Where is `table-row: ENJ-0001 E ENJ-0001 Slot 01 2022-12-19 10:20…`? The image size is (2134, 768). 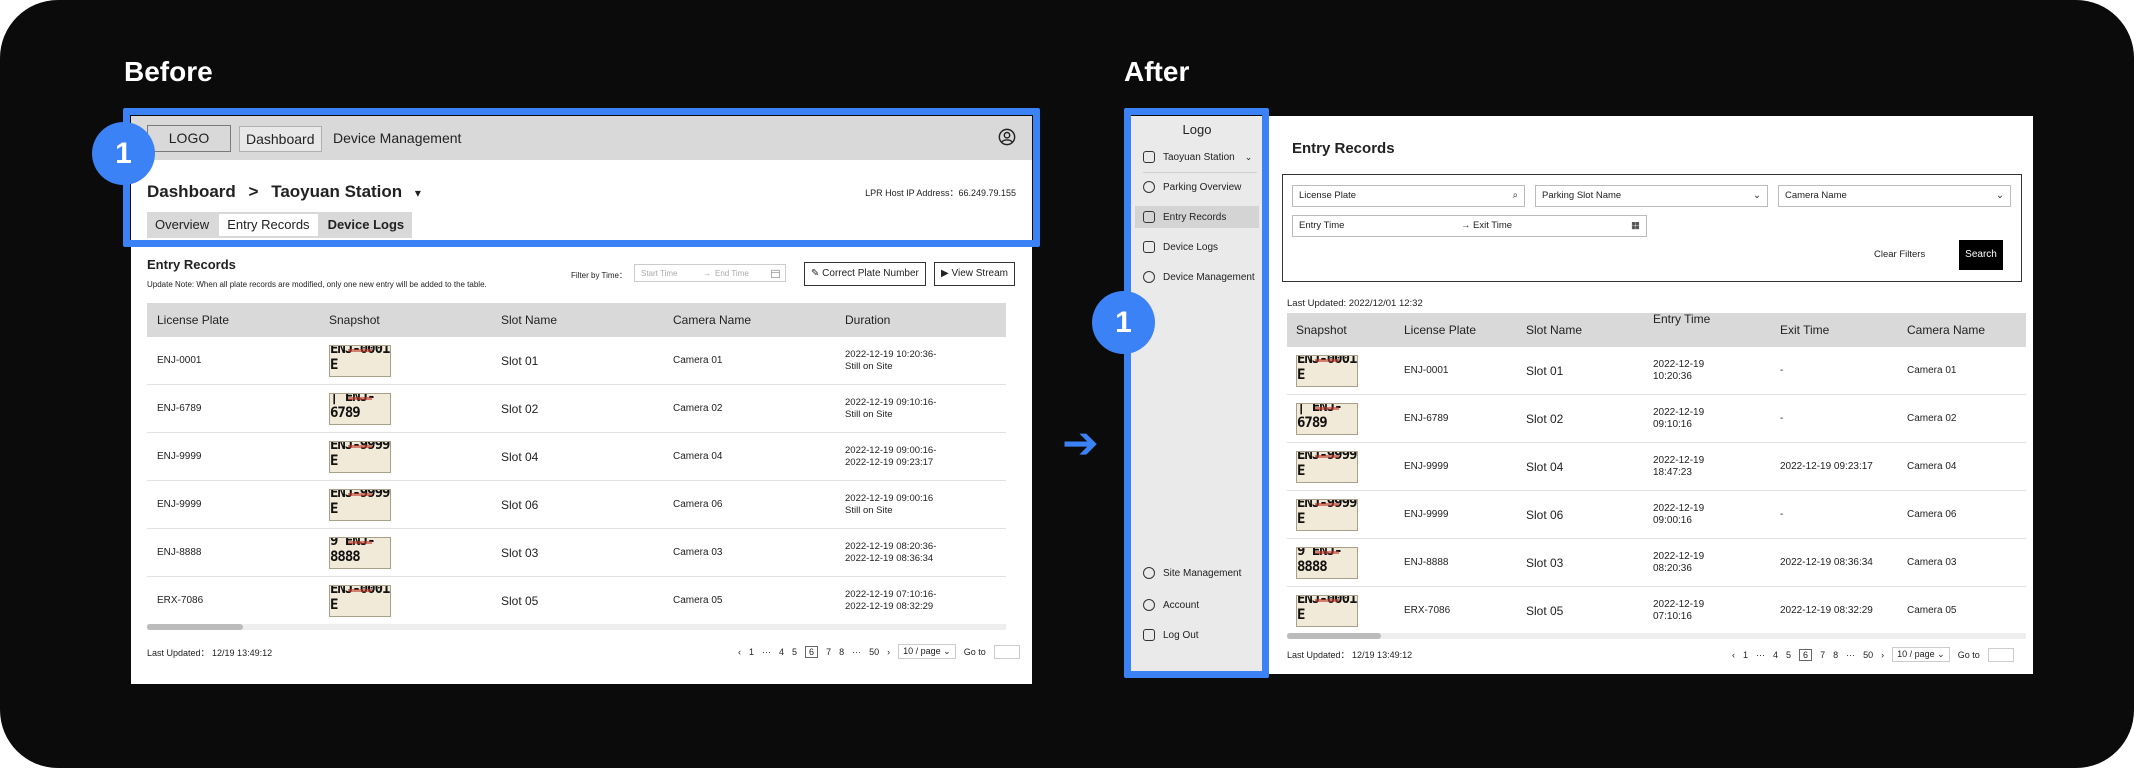
table-row: ENJ-0001 E ENJ-0001 Slot 01 2022-12-19 10:20… is located at coordinates (1656, 371).